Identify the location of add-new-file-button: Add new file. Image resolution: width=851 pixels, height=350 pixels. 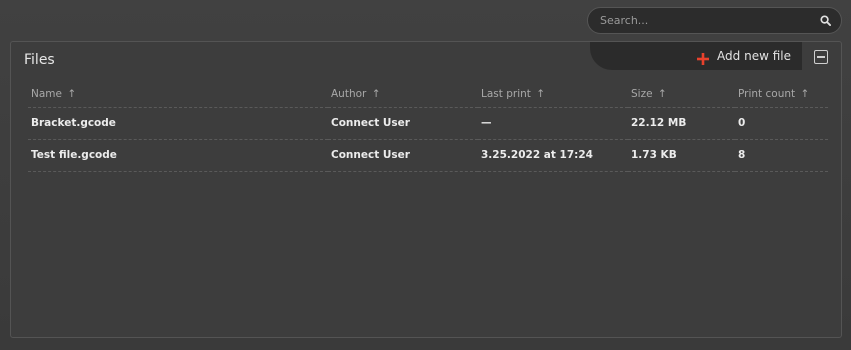
(696, 56).